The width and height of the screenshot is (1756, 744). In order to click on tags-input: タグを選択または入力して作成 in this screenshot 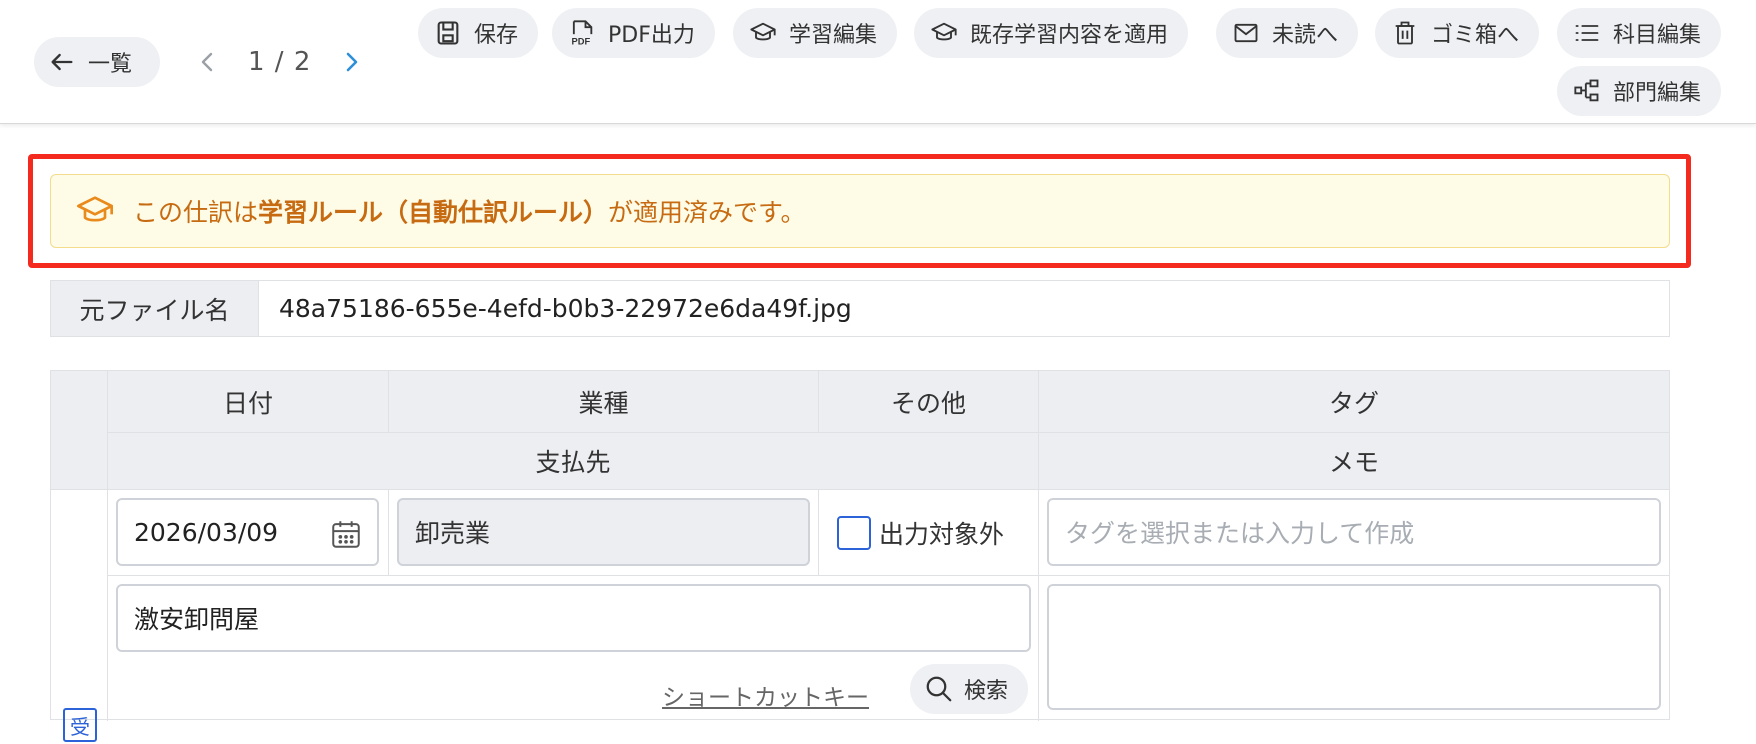, I will do `click(1354, 532)`.